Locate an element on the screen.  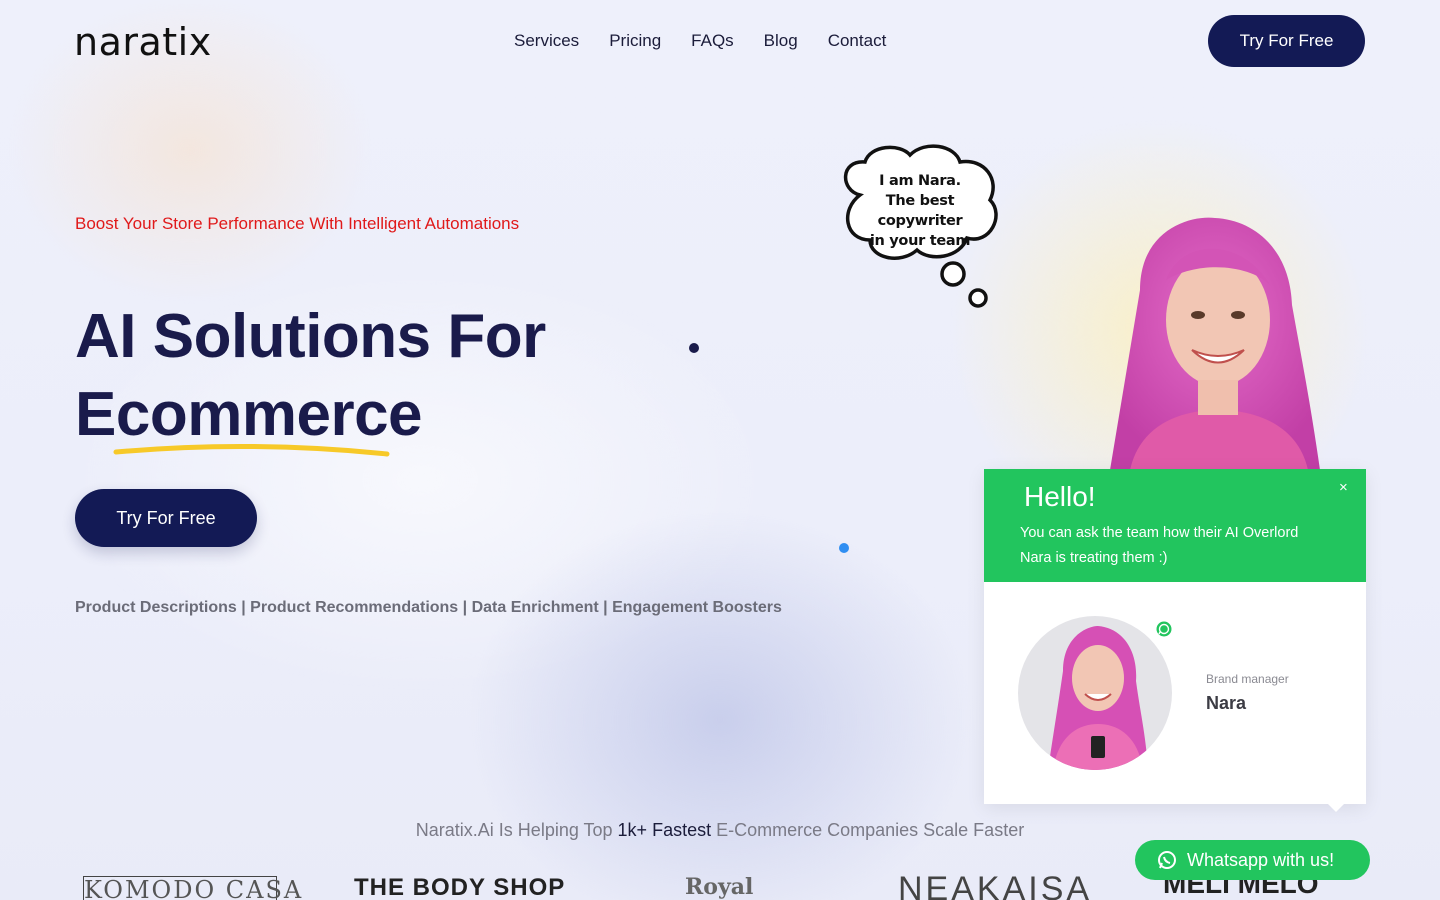
whatsapp-chat-button: Whatsapp with us! is located at coordinates (1252, 860).